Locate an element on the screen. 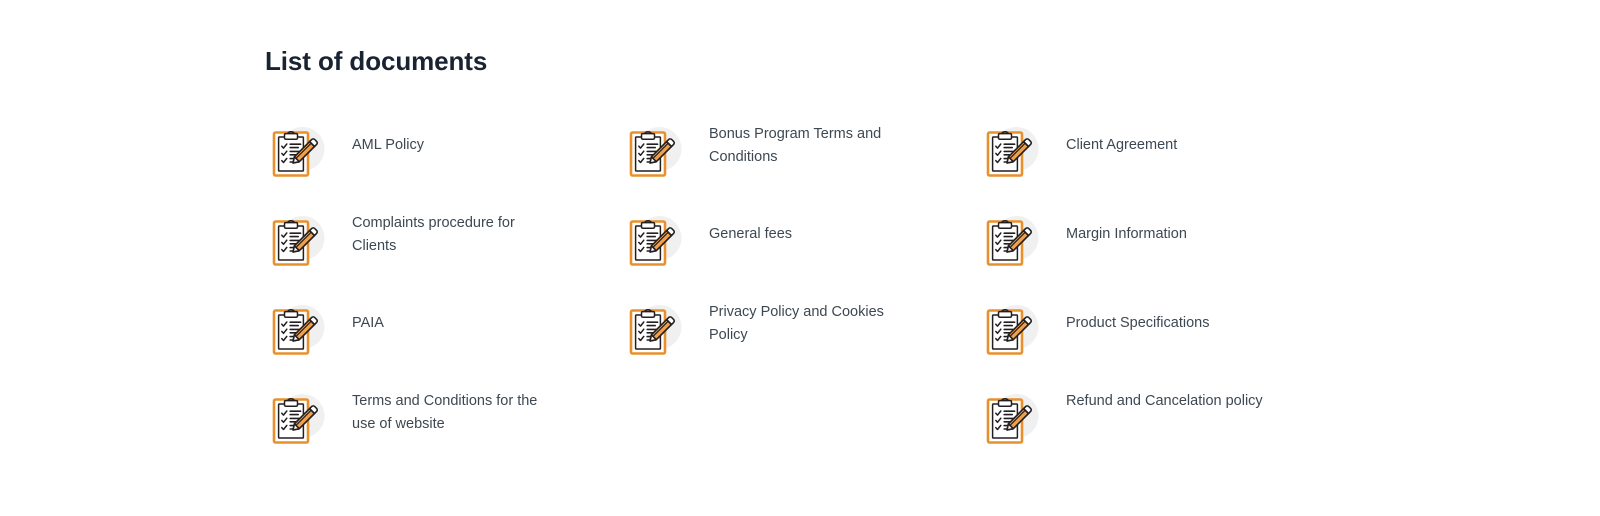 This screenshot has height=516, width=1600. document-label: AML Policy is located at coordinates (388, 145).